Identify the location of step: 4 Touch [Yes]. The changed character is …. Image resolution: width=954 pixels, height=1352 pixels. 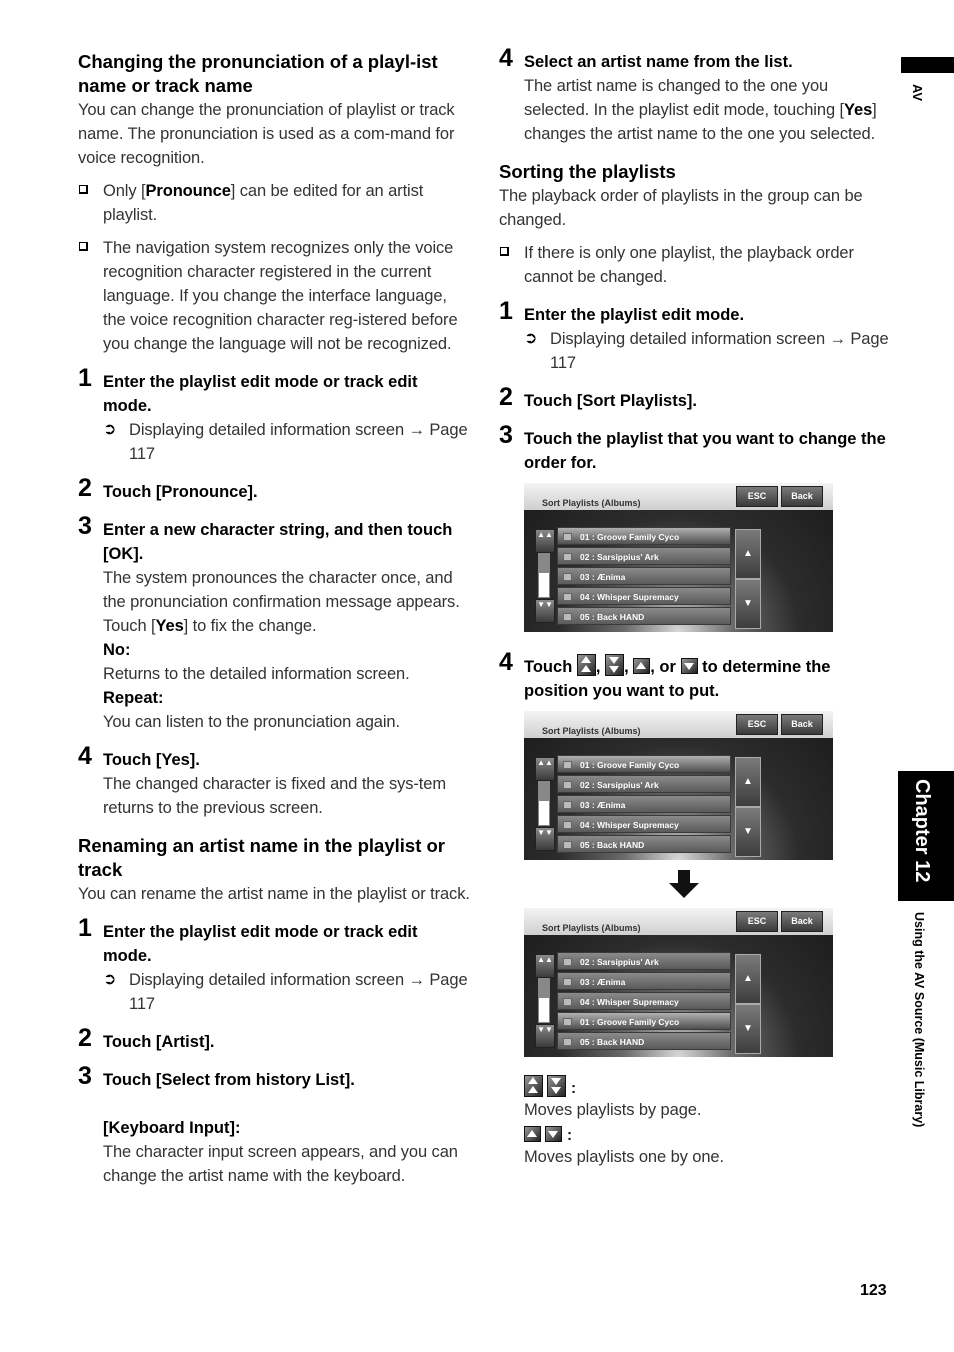
(274, 781).